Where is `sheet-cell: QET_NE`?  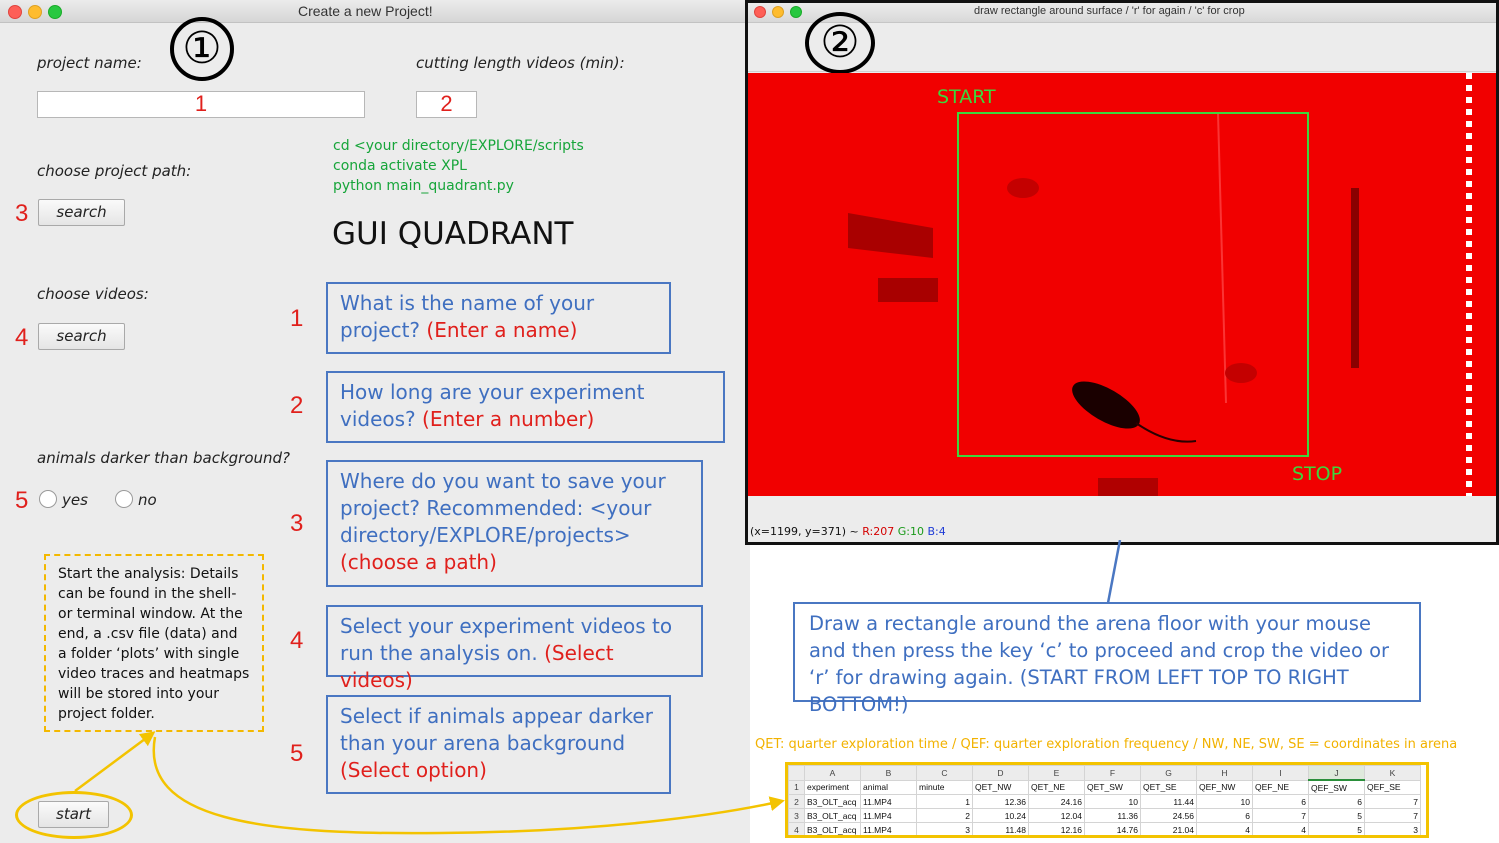 sheet-cell: QET_NE is located at coordinates (1056, 787).